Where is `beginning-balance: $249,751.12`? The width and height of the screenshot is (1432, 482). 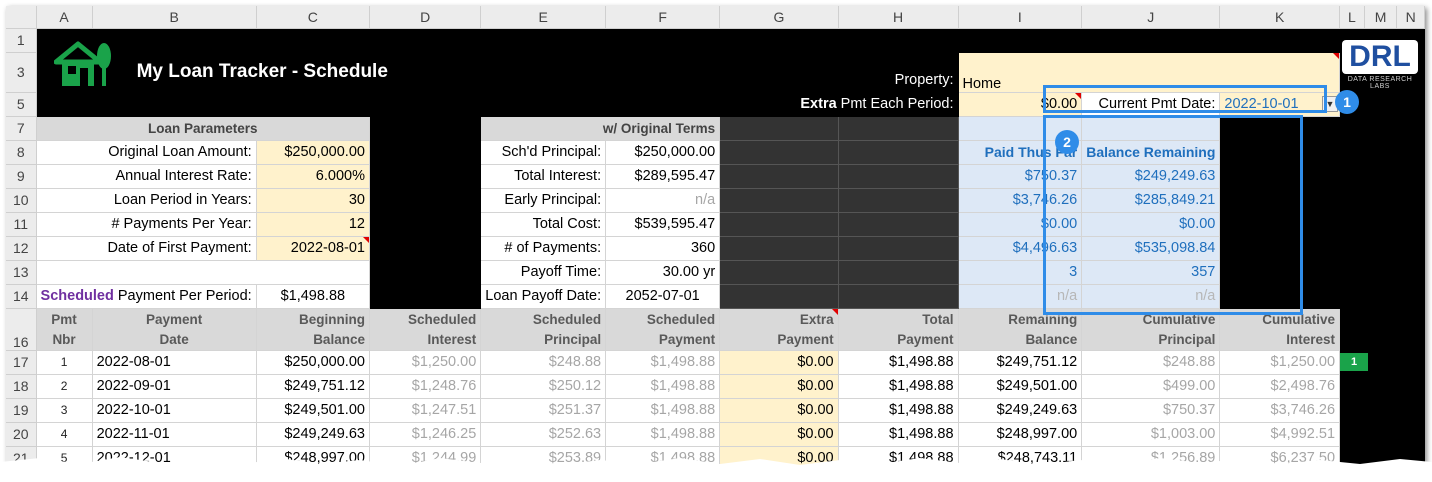 beginning-balance: $249,751.12 is located at coordinates (313, 386).